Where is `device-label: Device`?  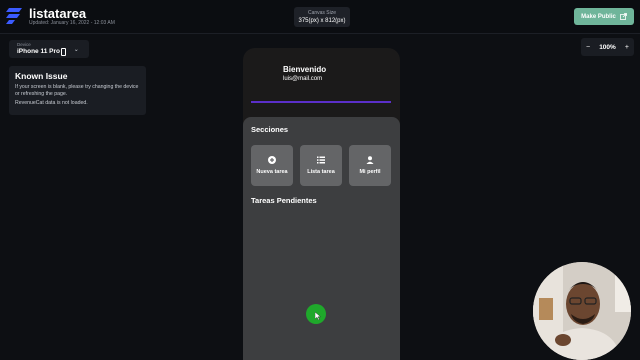 device-label: Device is located at coordinates (24, 44).